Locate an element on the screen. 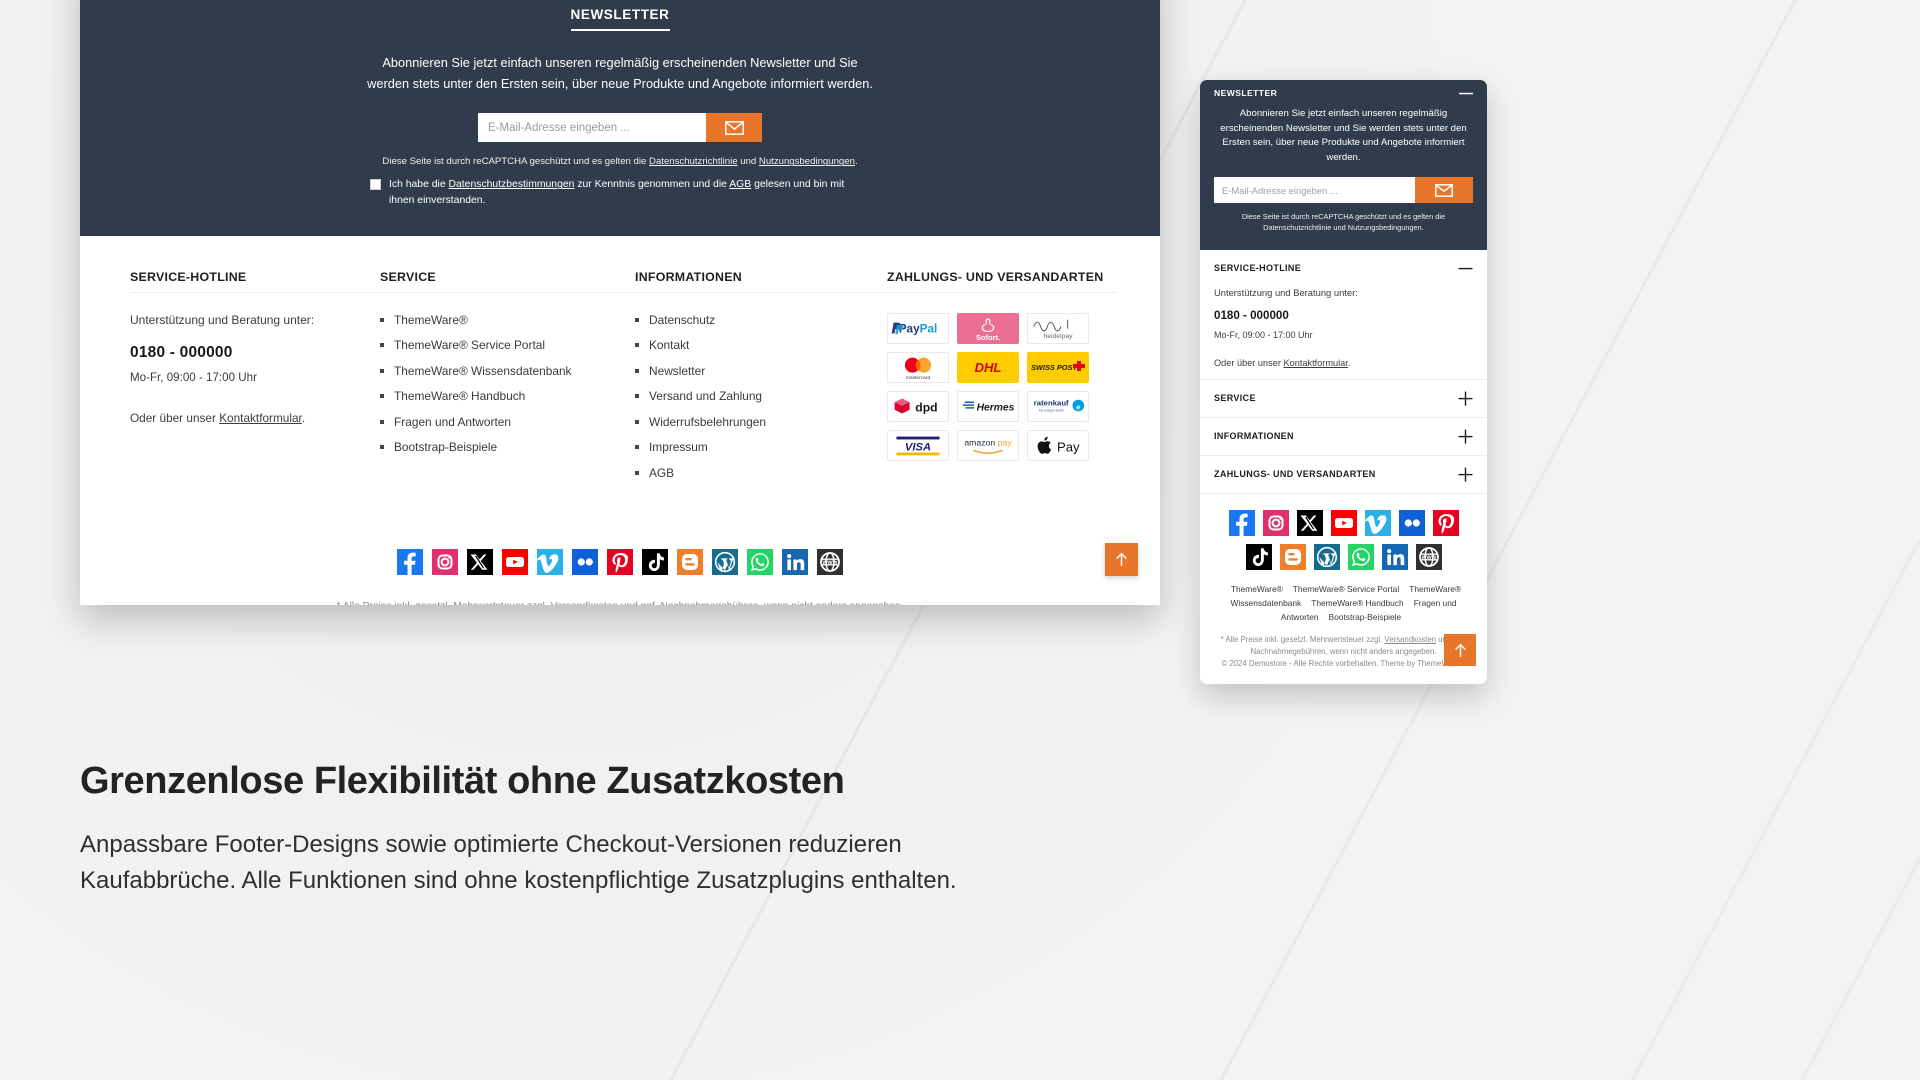 The height and width of the screenshot is (1080, 1920). mobile-accordion-header-hotline: SERVICE-HOTLINE is located at coordinates (1343, 268).